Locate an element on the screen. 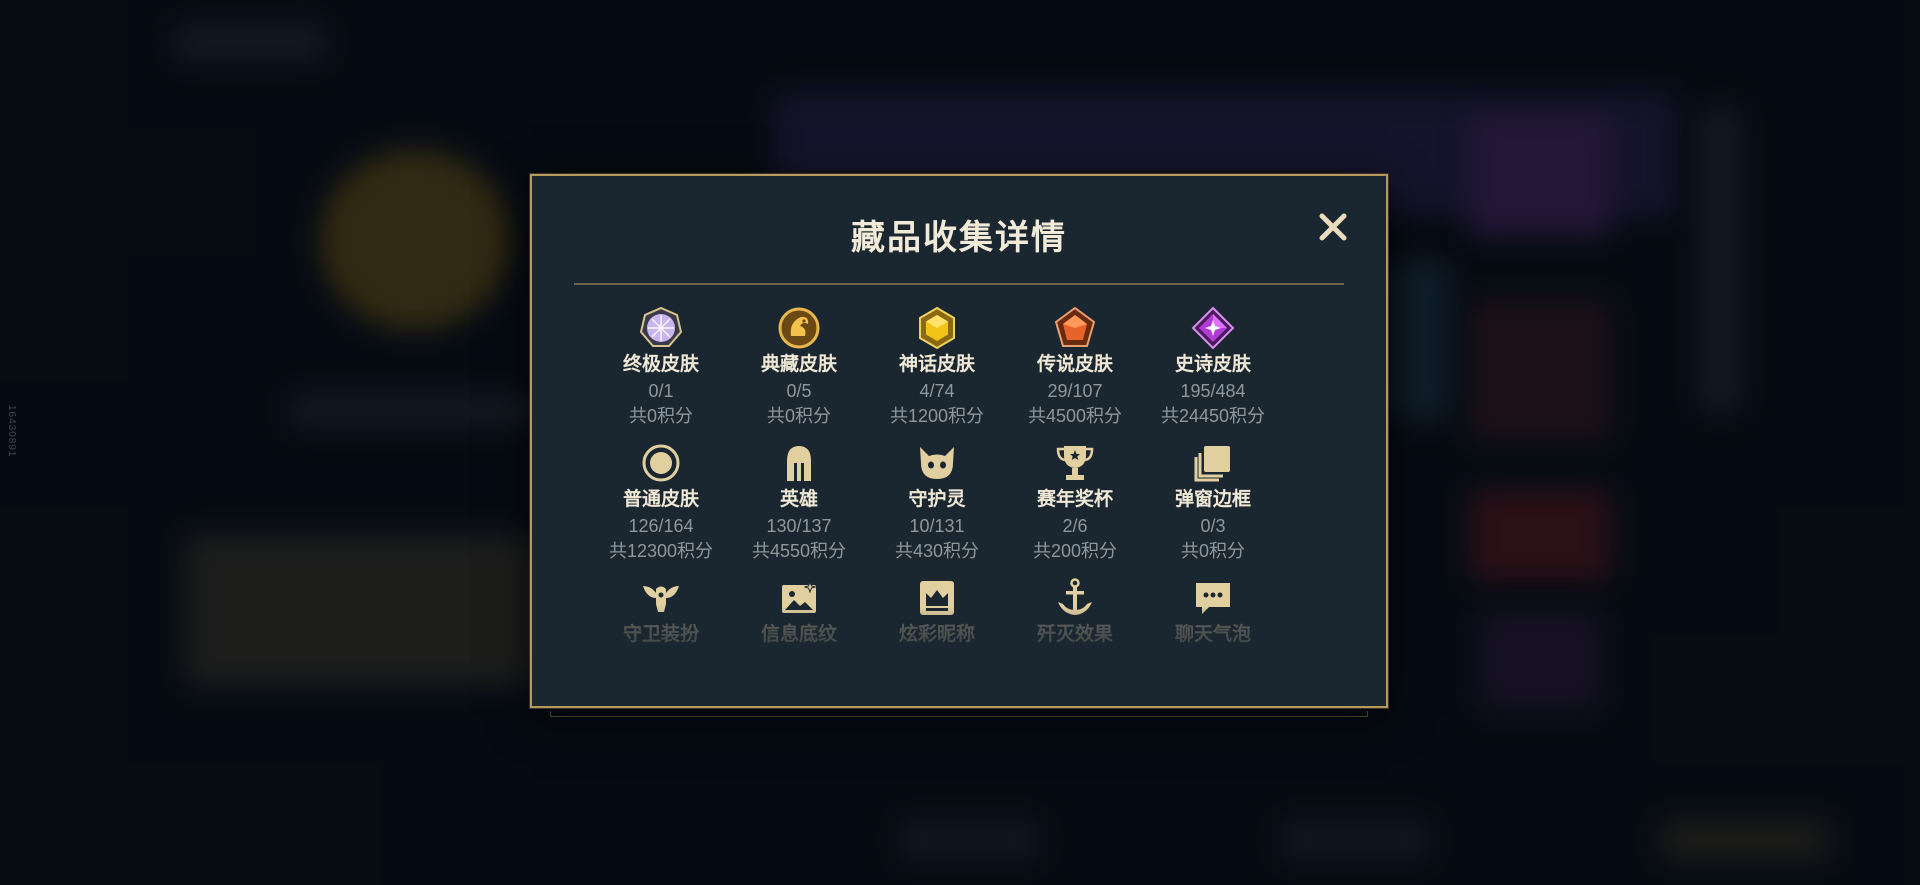 Image resolution: width=1920 pixels, height=885 pixels. collection-item-champion: 英雄 130/137 共4550积分 is located at coordinates (799, 501).